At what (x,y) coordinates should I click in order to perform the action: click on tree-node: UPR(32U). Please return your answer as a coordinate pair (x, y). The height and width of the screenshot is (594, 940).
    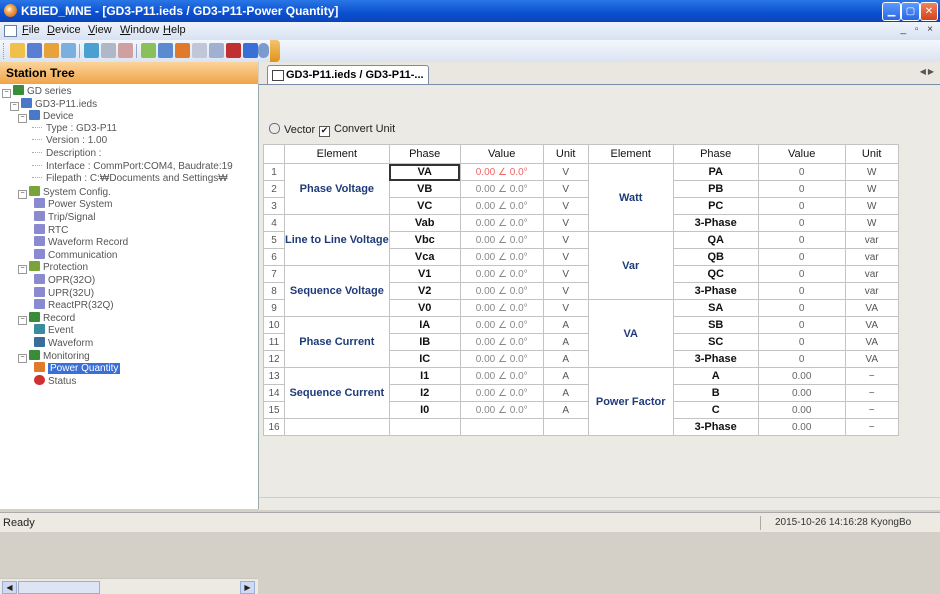
    Looking at the image, I should click on (60, 292).